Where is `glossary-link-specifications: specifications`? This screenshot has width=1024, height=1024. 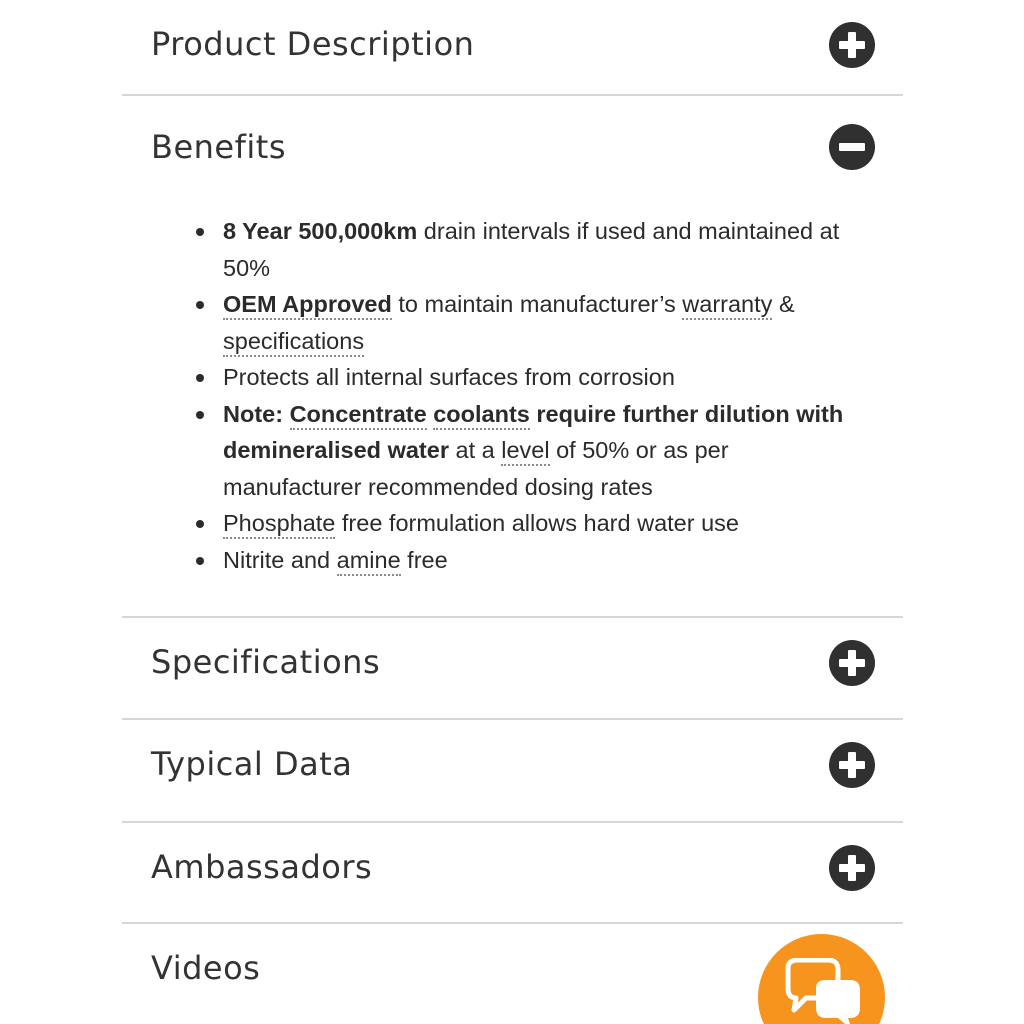 glossary-link-specifications: specifications is located at coordinates (294, 342).